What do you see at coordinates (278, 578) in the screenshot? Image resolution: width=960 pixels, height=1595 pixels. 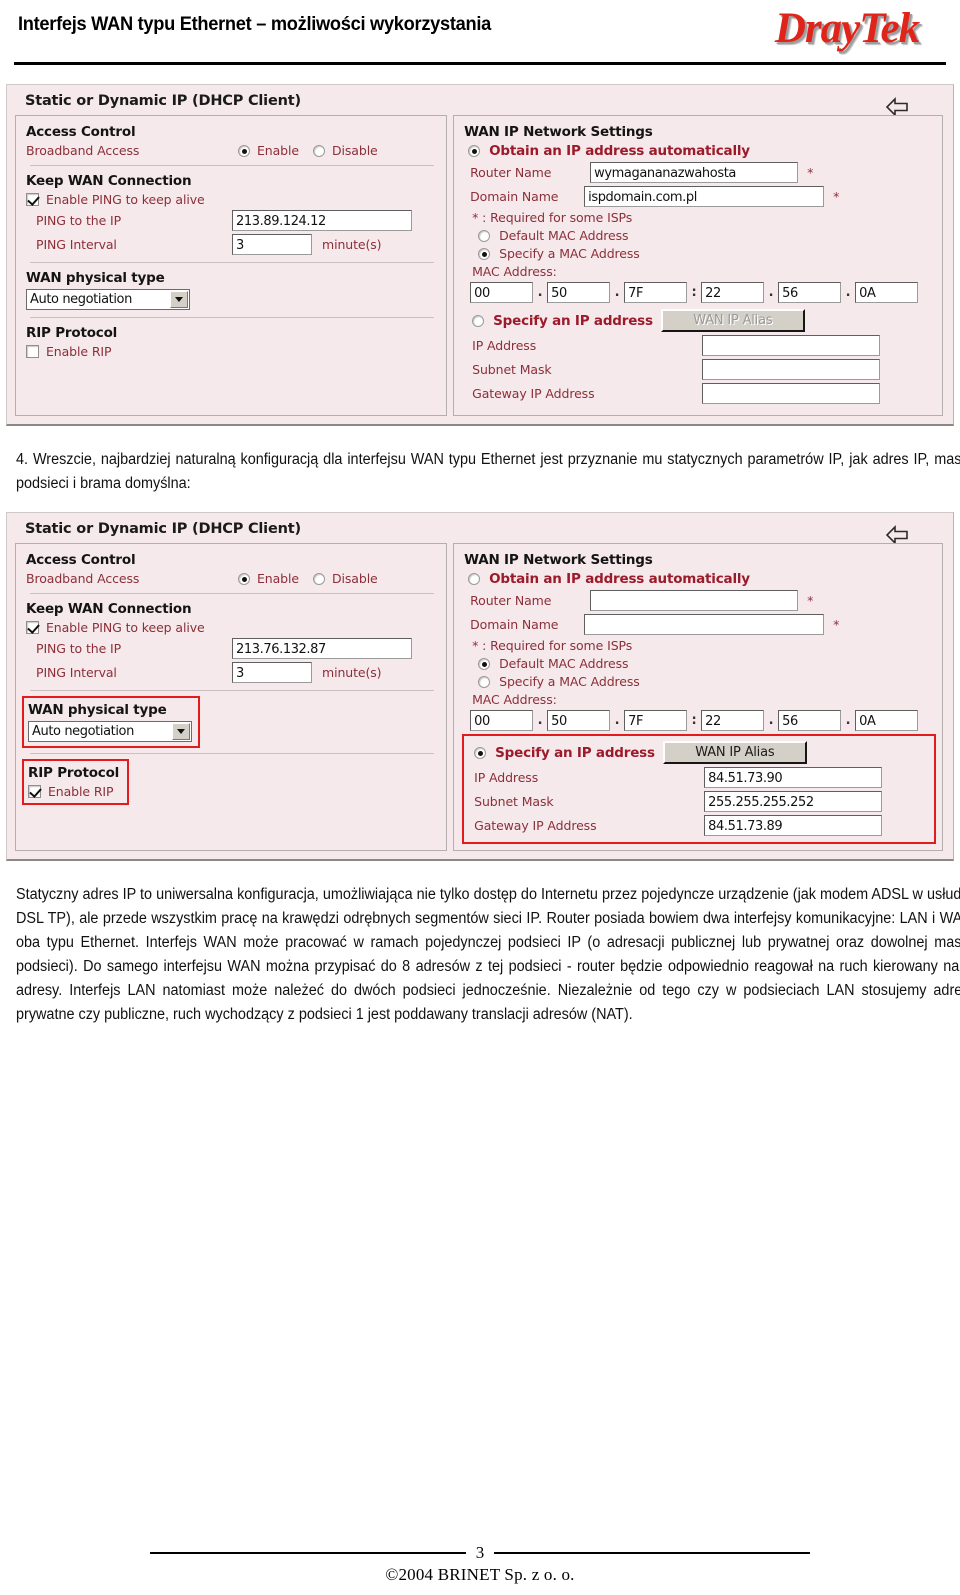 I see `broadband-enable-label: Enable` at bounding box center [278, 578].